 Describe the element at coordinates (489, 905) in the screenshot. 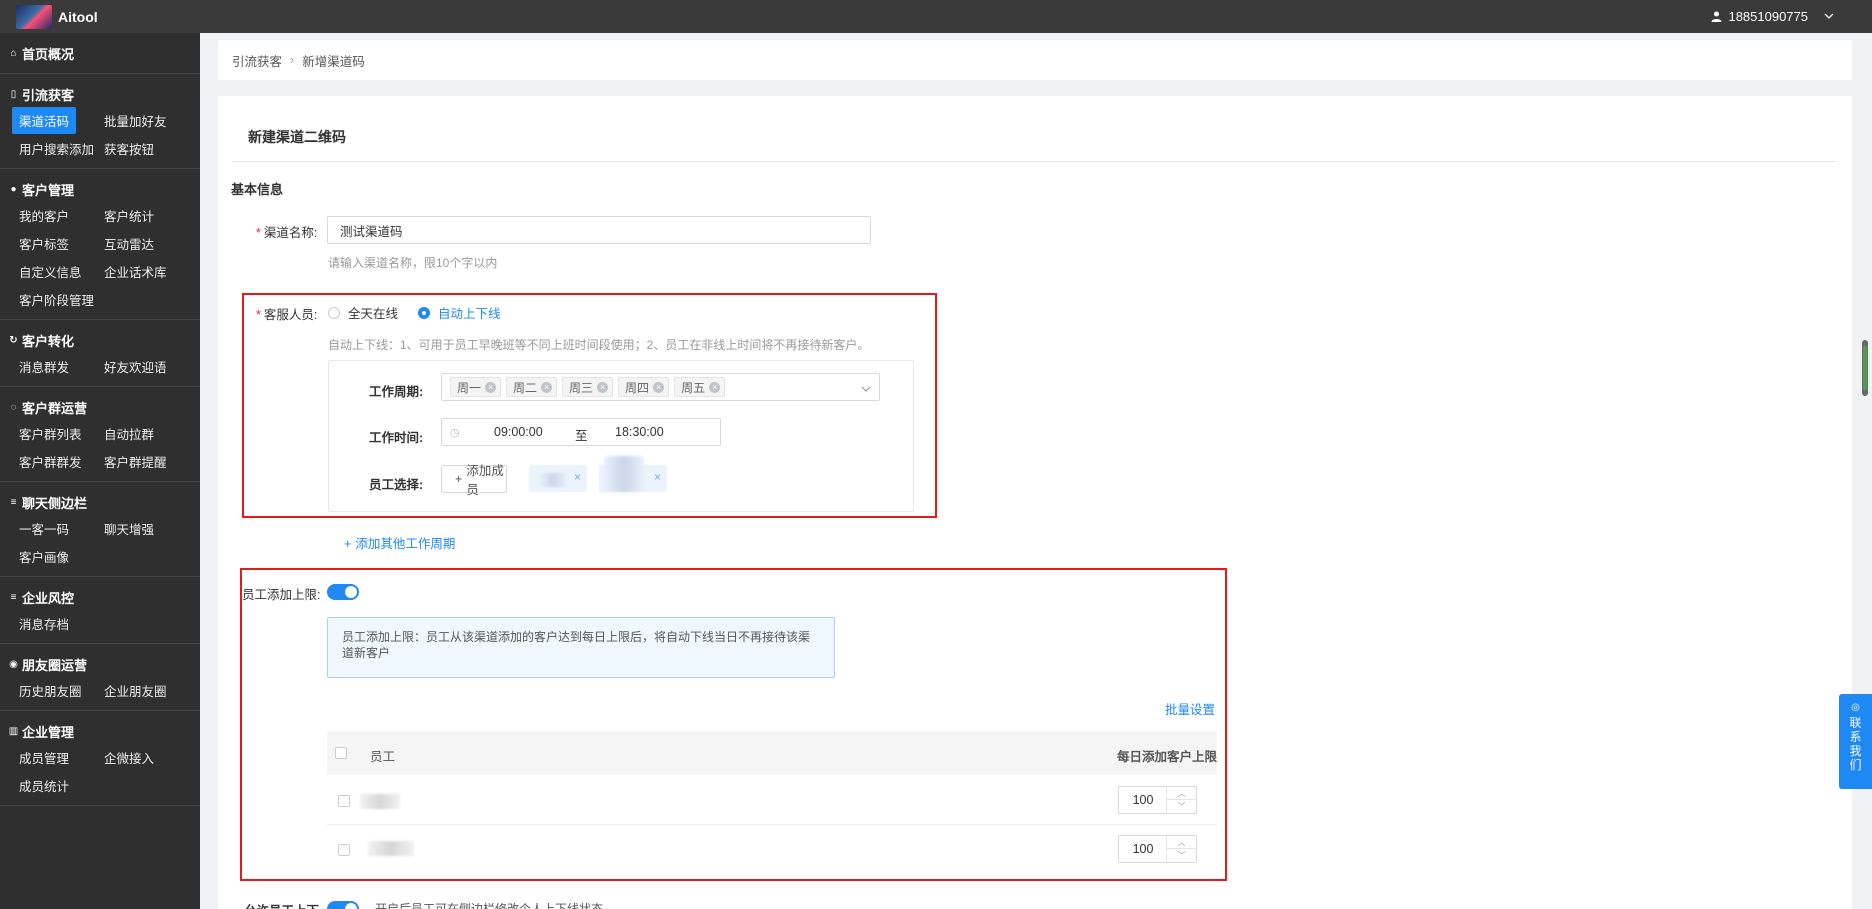

I see `allow-toggle-hint: 开启后员工可在侧边栏修改个人上下线状态` at that location.